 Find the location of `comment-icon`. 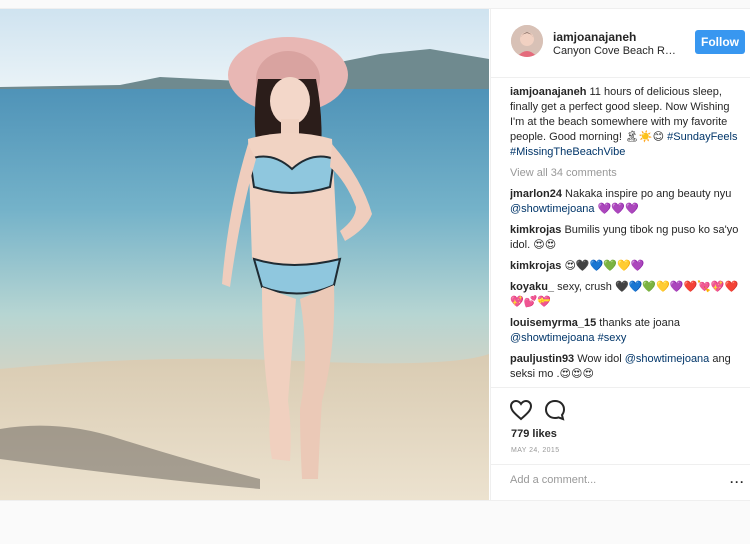

comment-icon is located at coordinates (555, 410).